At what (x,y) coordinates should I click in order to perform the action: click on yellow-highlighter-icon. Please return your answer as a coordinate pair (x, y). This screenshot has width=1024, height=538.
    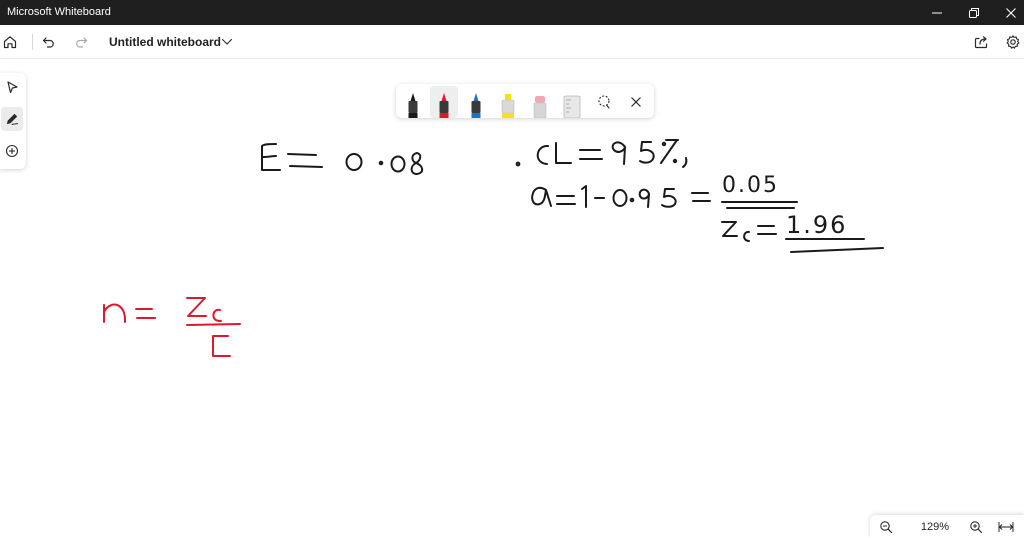
    Looking at the image, I should click on (508, 106).